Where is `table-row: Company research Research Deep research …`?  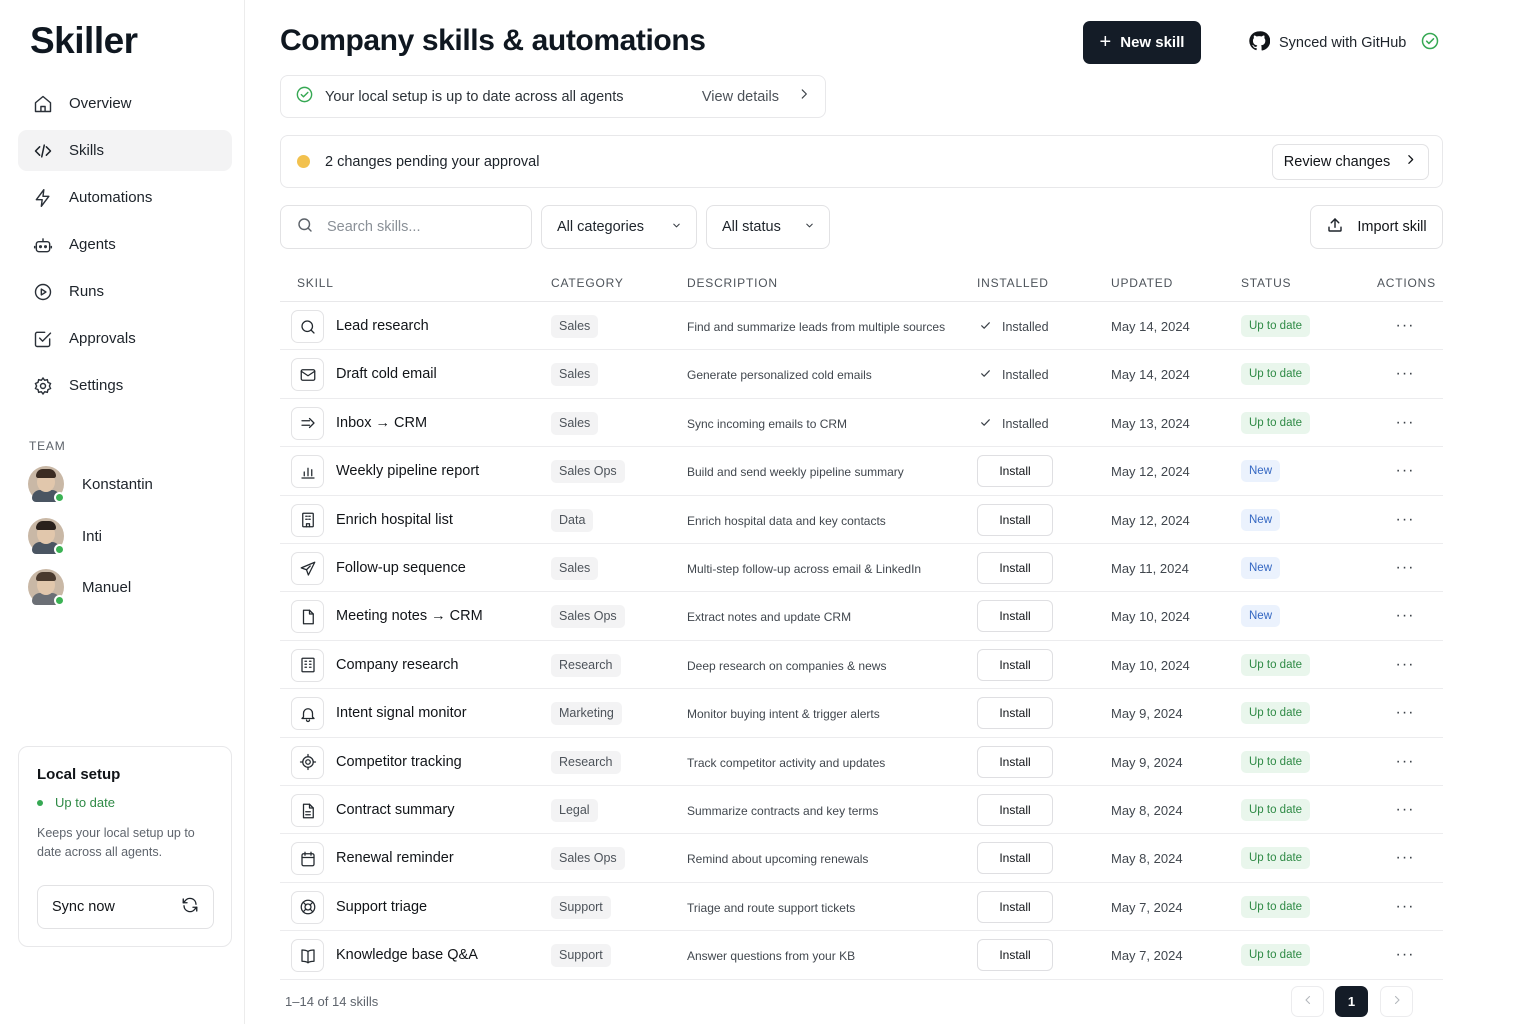 table-row: Company research Research Deep research … is located at coordinates (861, 665).